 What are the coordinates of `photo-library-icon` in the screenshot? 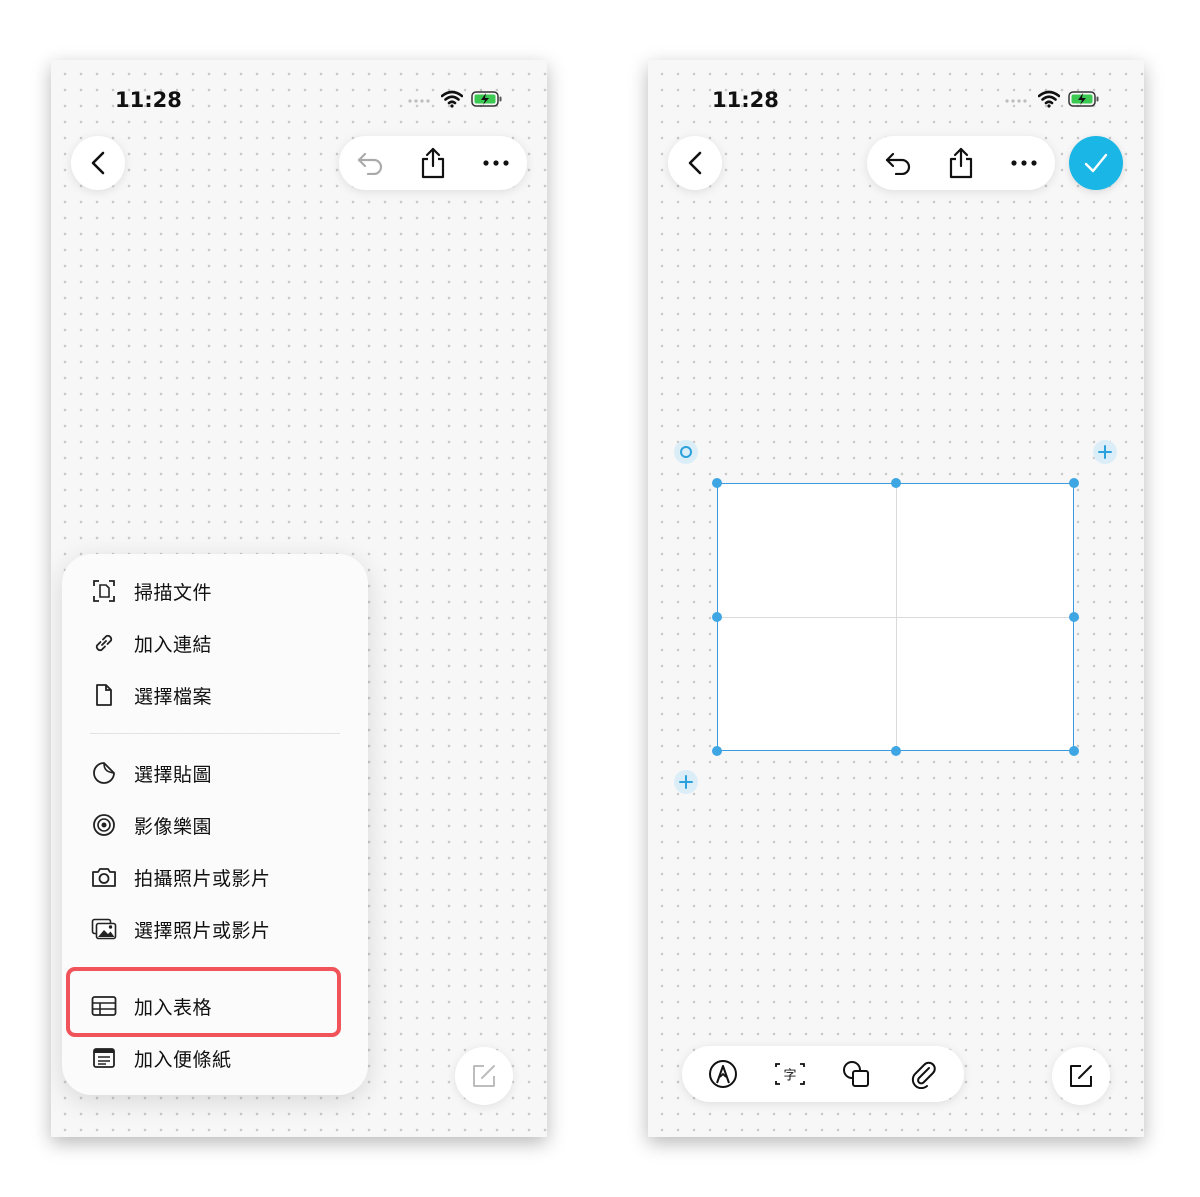 It's located at (104, 929).